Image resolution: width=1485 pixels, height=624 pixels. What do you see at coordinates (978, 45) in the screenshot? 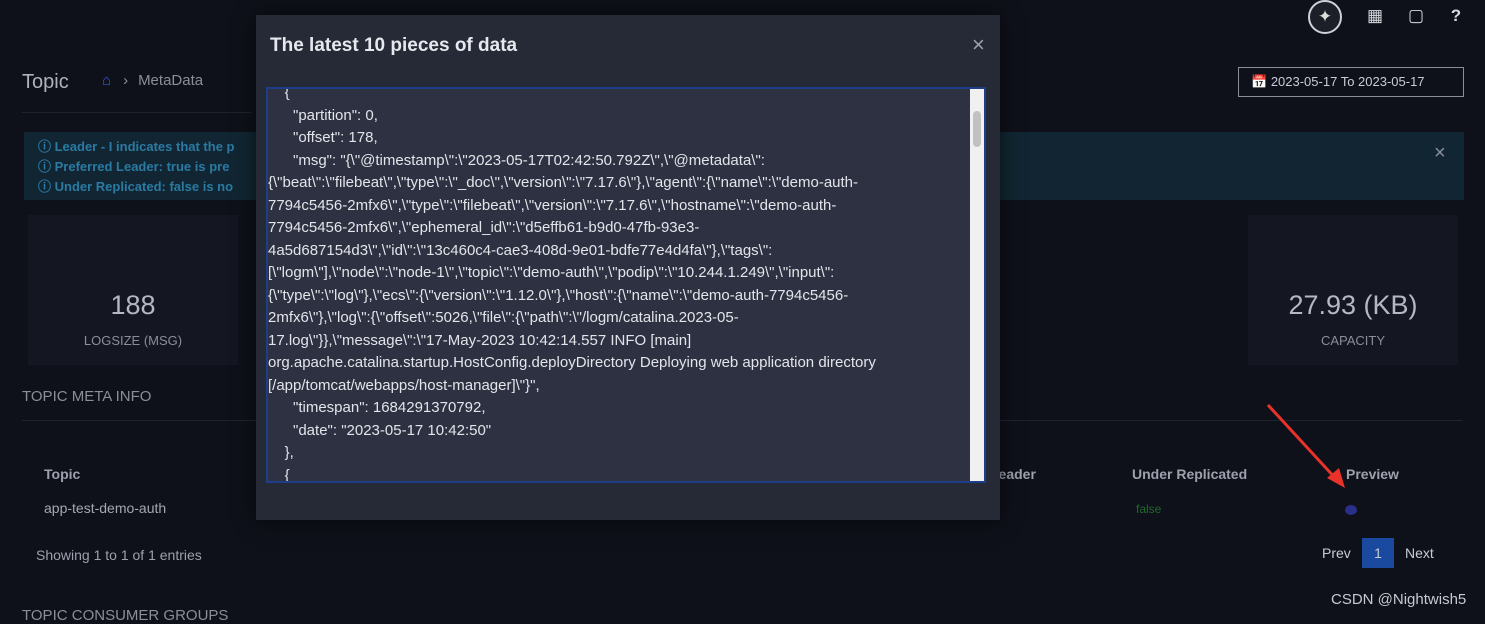
I see `close-modal-button: ×` at bounding box center [978, 45].